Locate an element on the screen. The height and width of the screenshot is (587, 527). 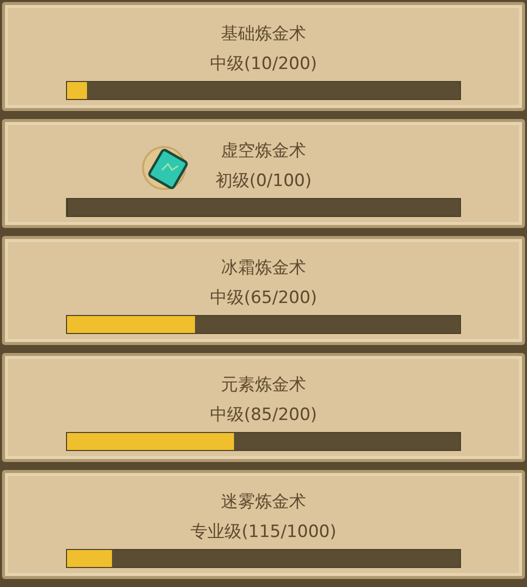
skill-progress-text: 中级(10/200) is located at coordinates (264, 64).